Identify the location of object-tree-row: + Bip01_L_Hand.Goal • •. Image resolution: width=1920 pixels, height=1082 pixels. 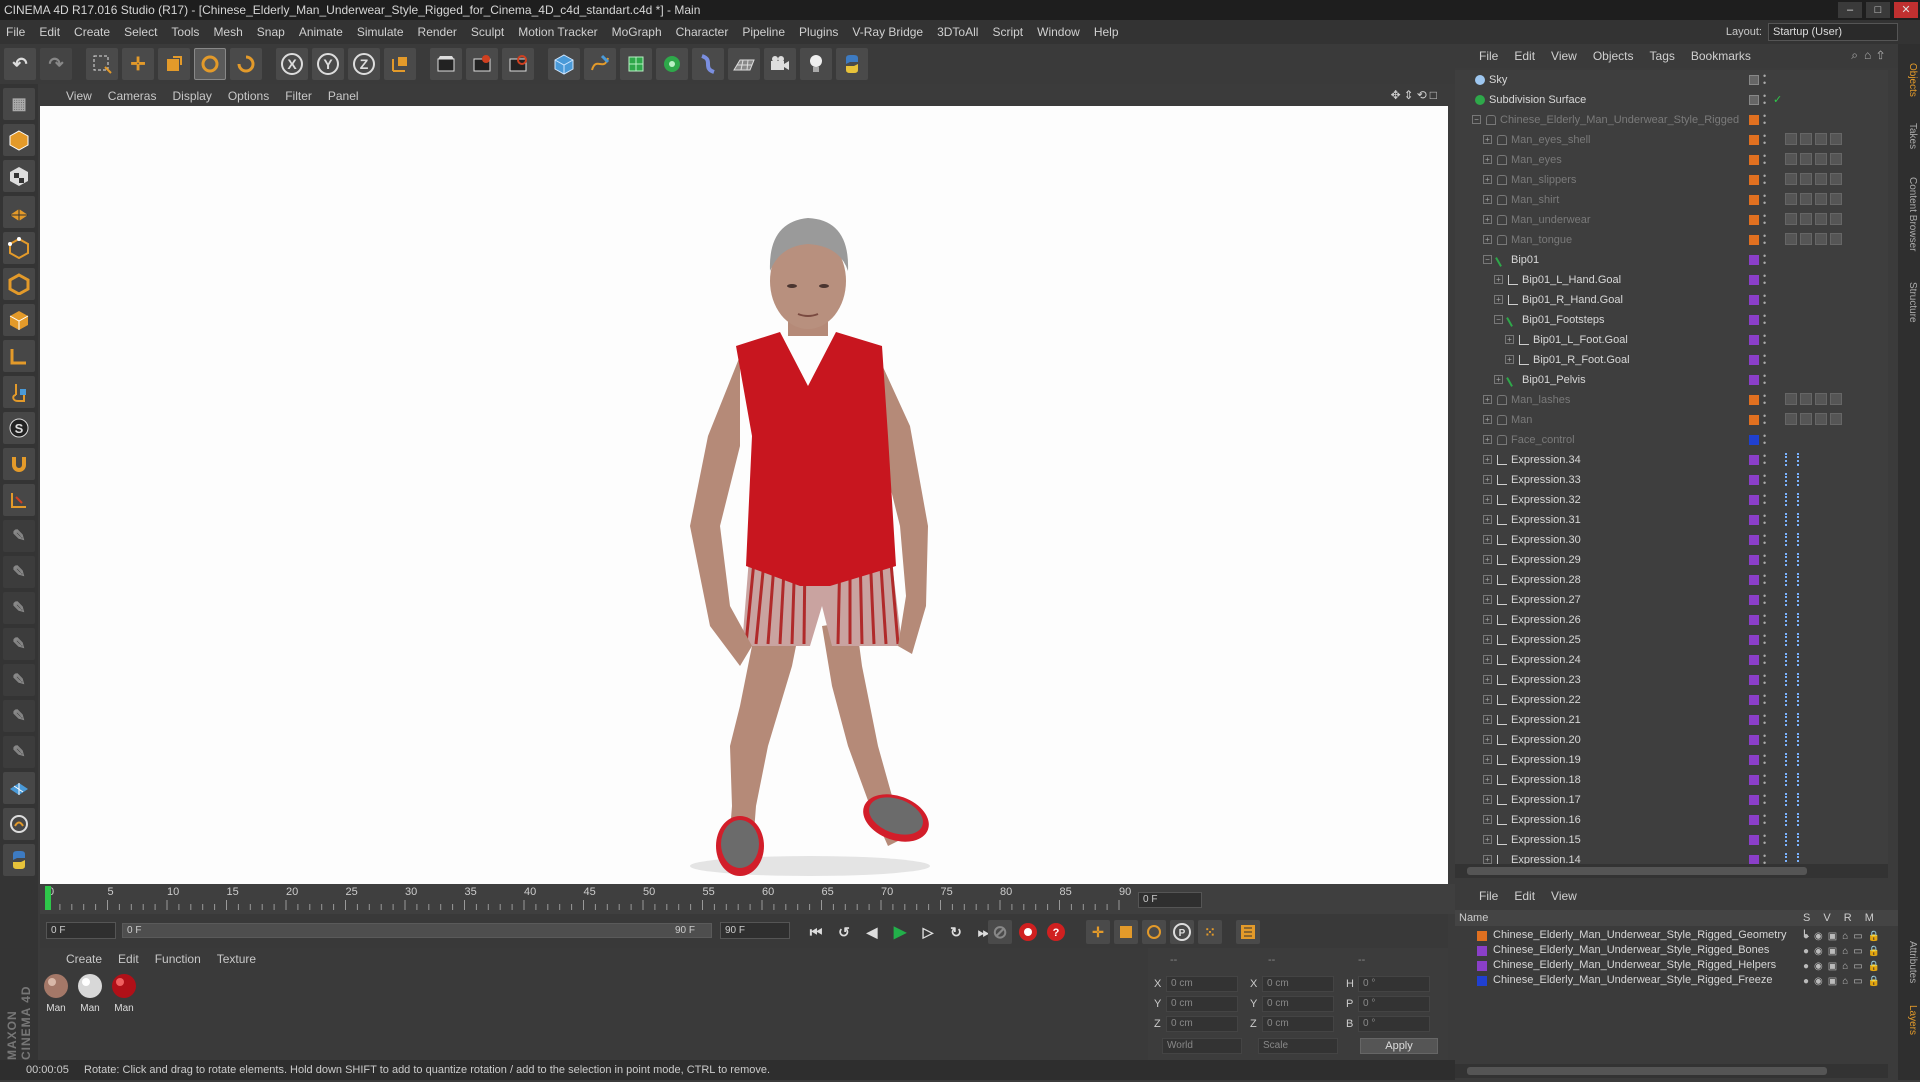
(1671, 280).